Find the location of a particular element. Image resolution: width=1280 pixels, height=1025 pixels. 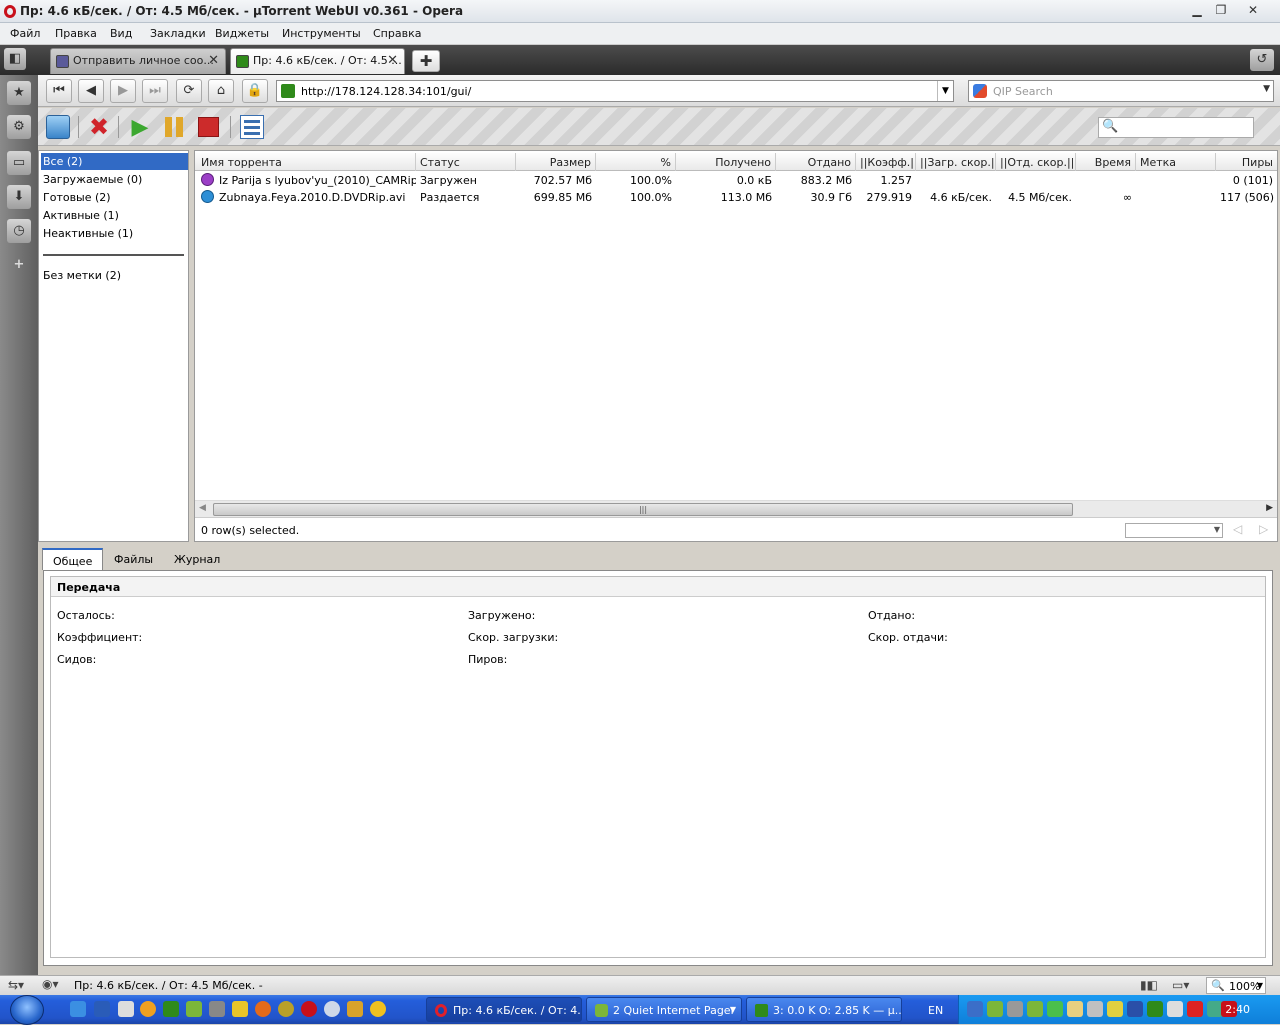

panel-layout-icon: ▮◧ is located at coordinates (1149, 985).